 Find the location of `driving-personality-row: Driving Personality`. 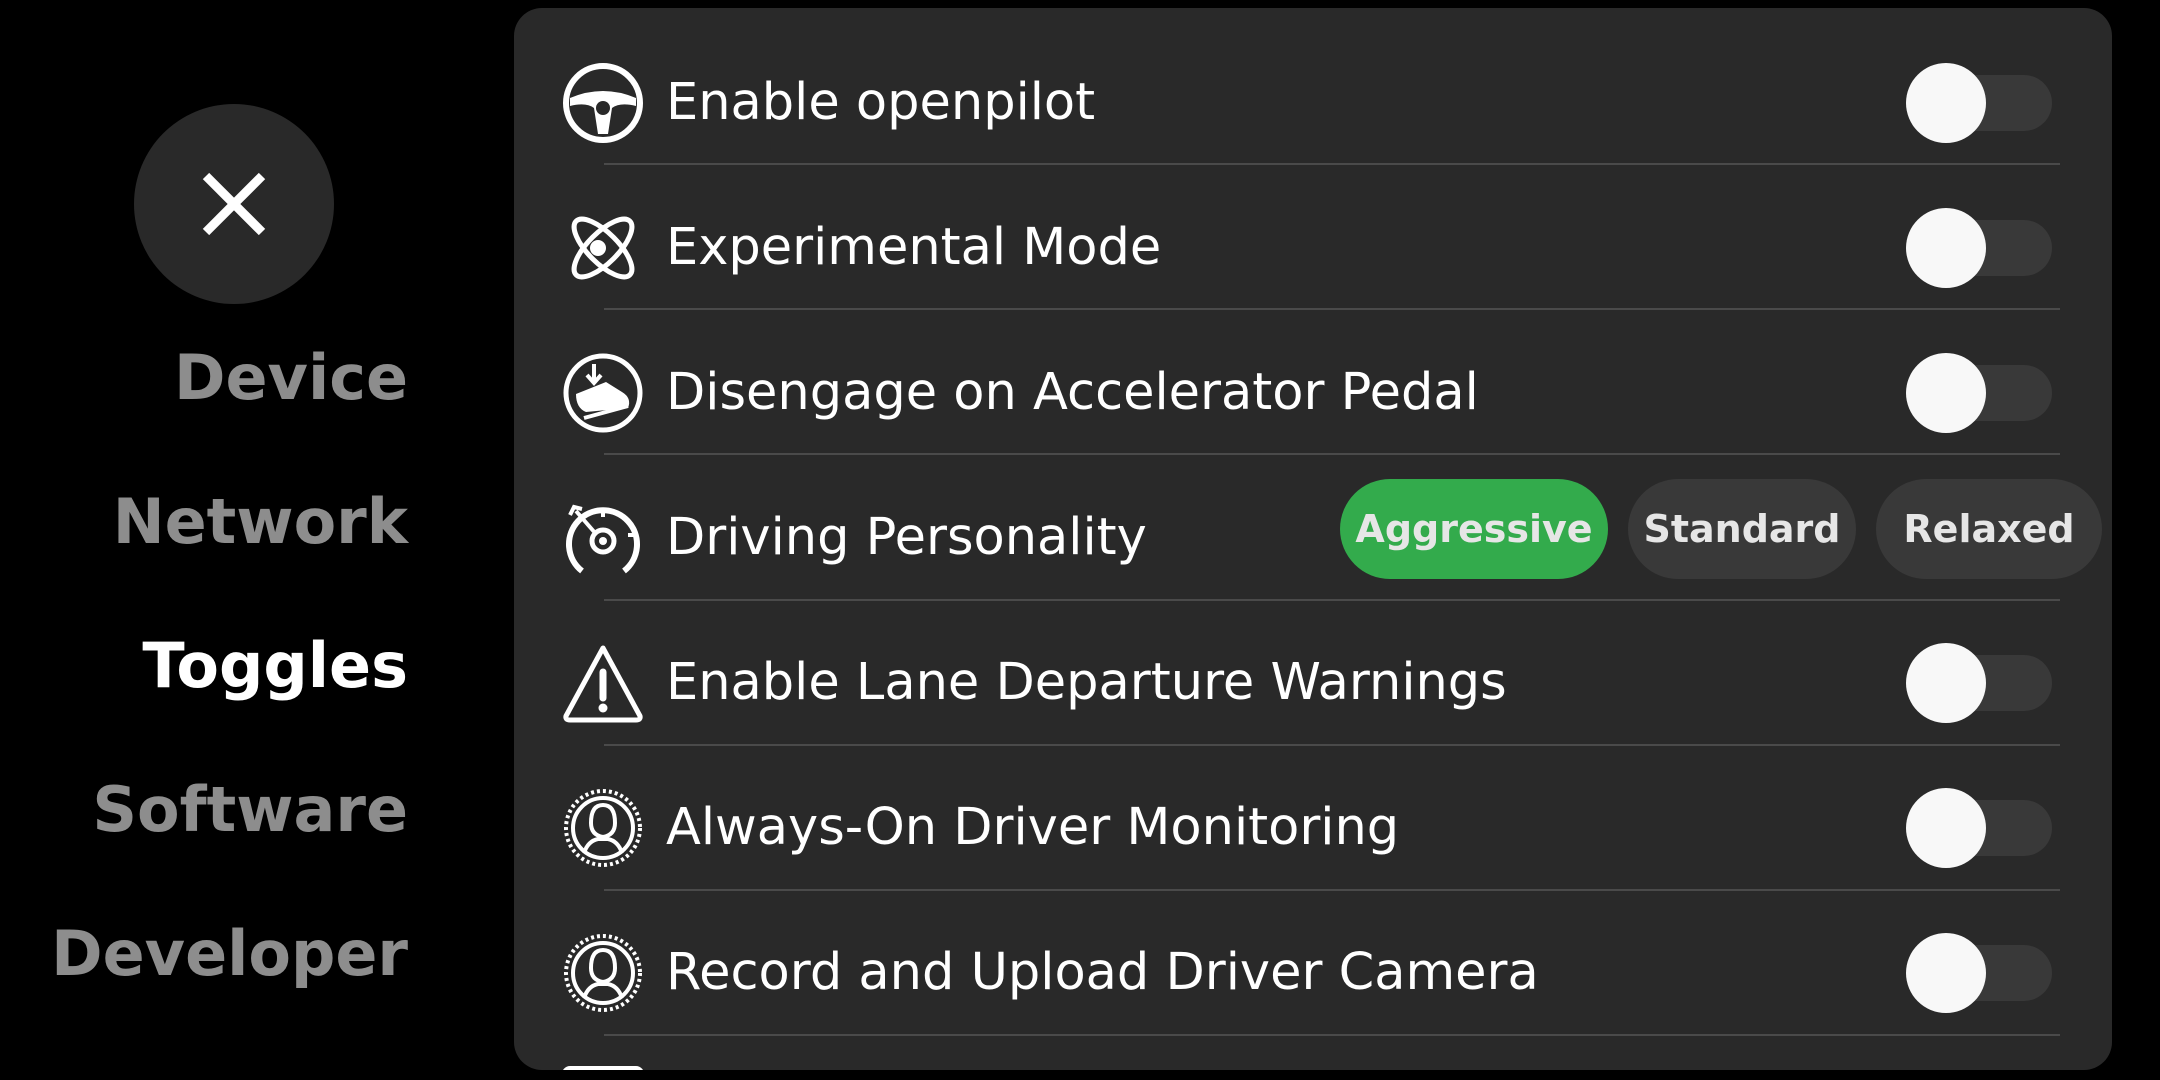

driving-personality-row: Driving Personality is located at coordinates (1313, 537).